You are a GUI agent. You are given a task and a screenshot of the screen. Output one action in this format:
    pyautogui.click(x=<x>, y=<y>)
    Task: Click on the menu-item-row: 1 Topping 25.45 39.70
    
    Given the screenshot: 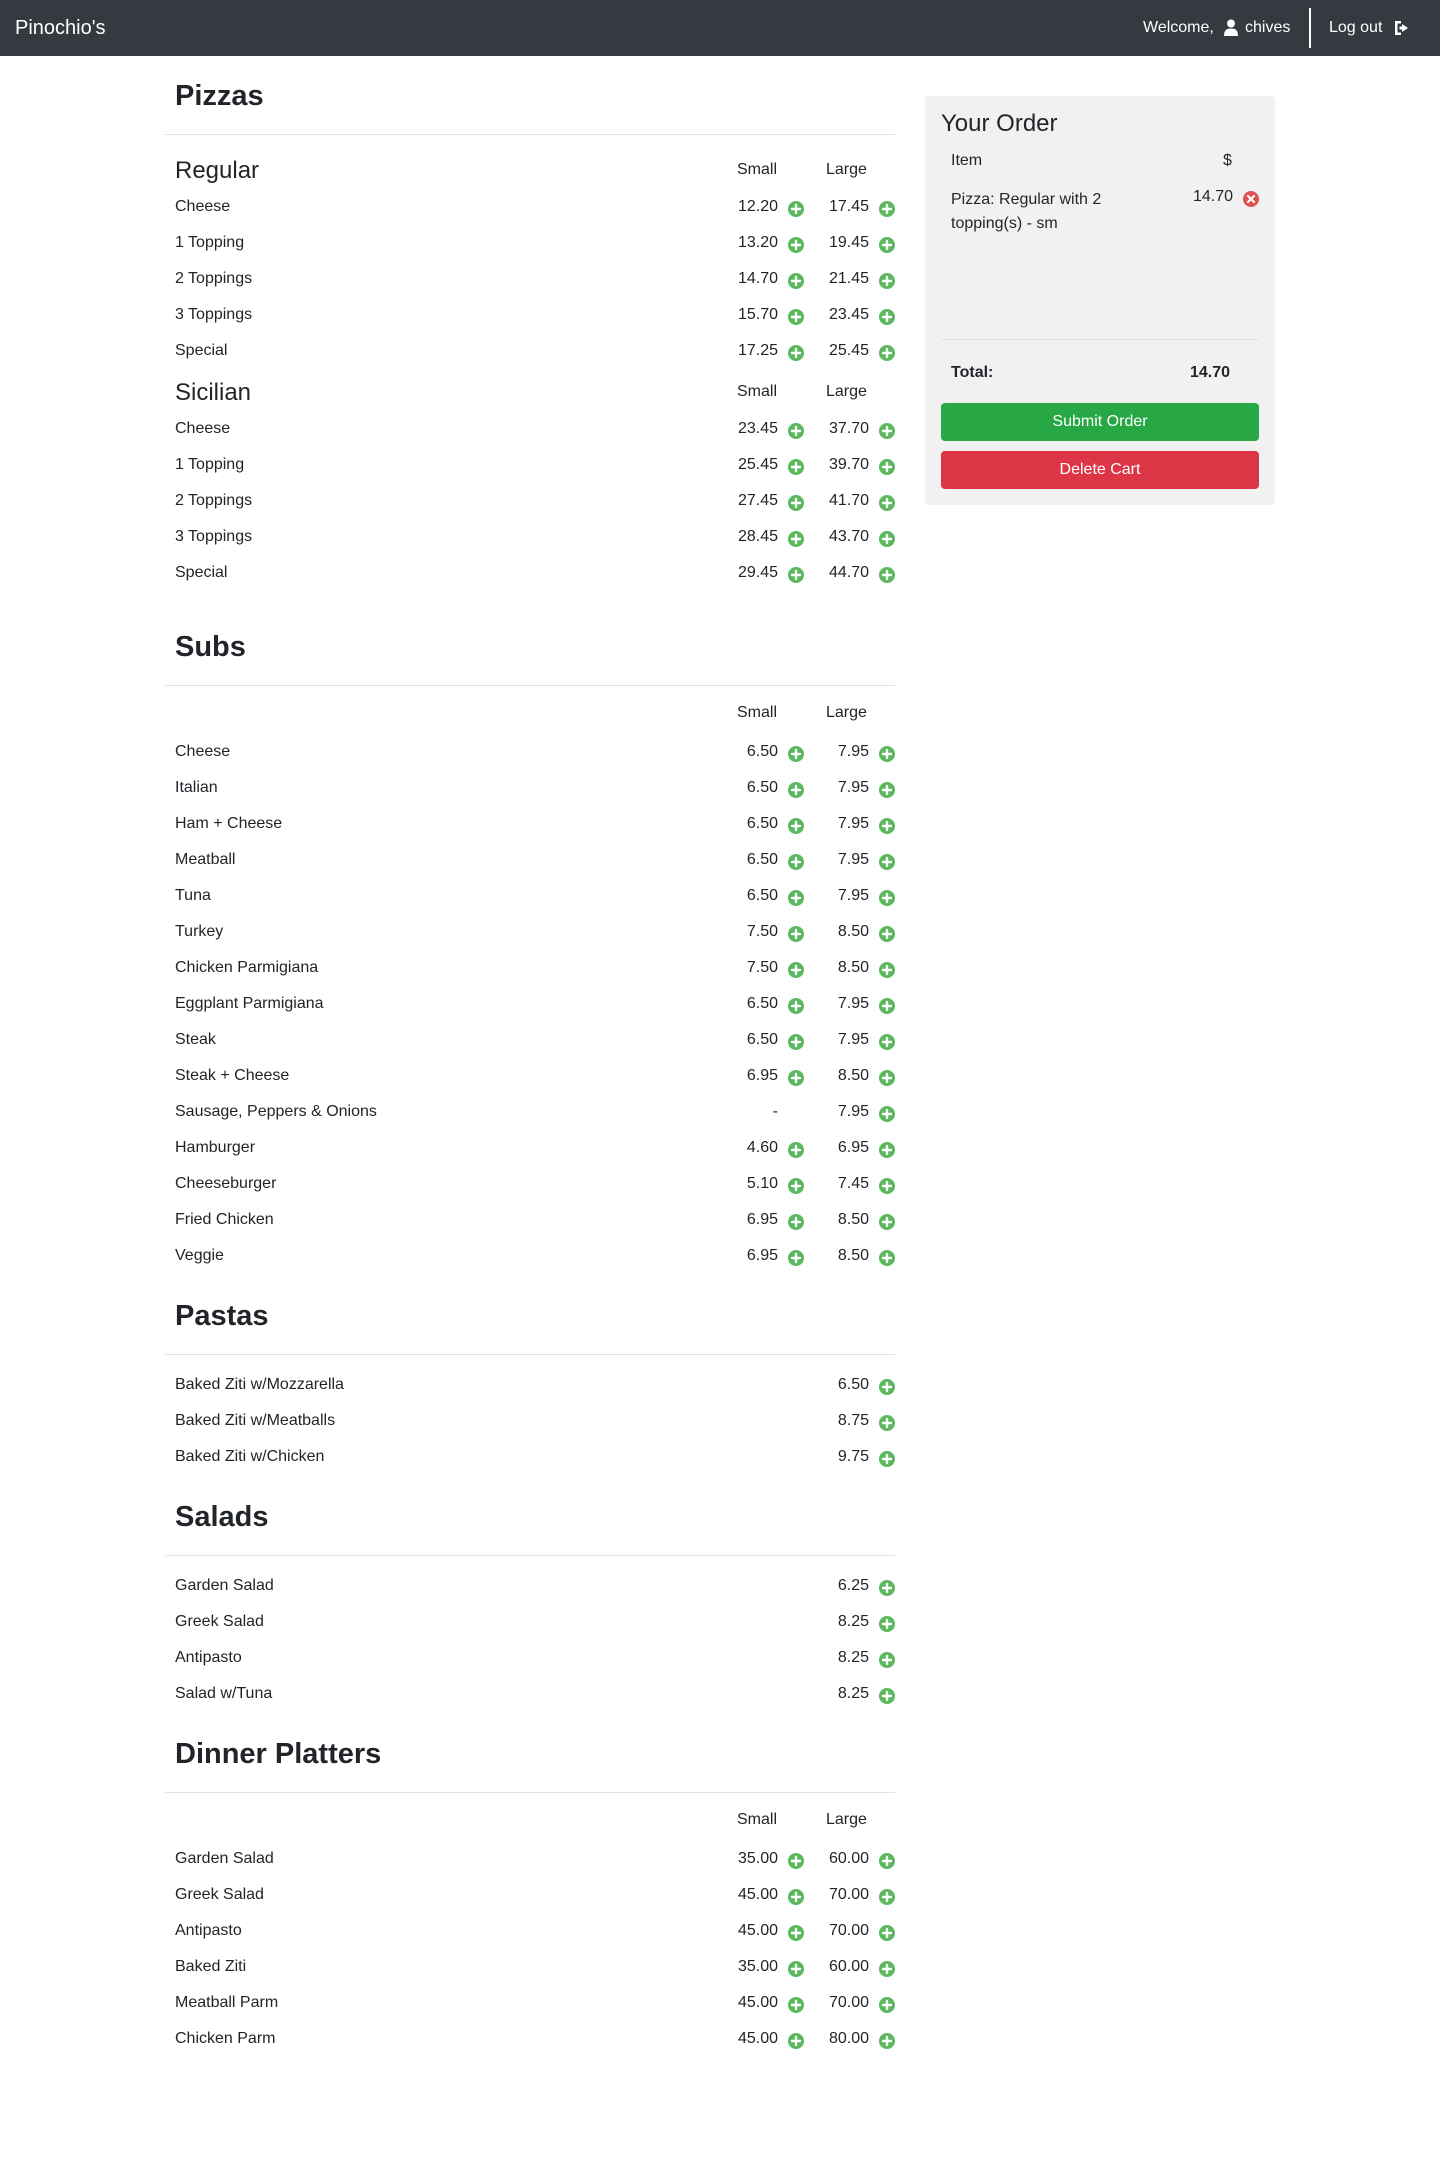 What is the action you would take?
    pyautogui.click(x=530, y=467)
    